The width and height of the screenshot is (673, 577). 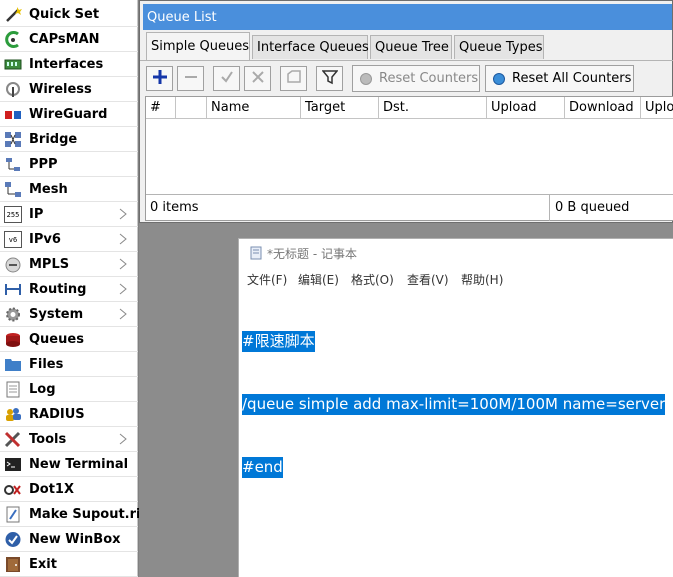 I want to click on terminal-icon, so click(x=13, y=464).